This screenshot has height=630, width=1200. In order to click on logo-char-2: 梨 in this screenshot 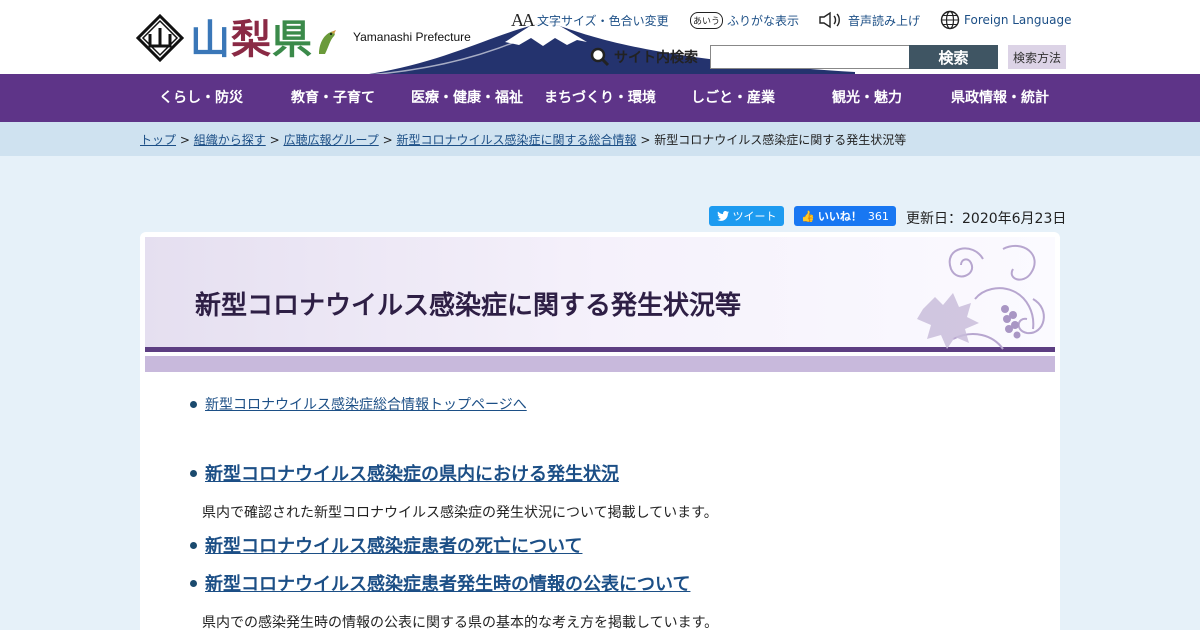, I will do `click(251, 39)`.